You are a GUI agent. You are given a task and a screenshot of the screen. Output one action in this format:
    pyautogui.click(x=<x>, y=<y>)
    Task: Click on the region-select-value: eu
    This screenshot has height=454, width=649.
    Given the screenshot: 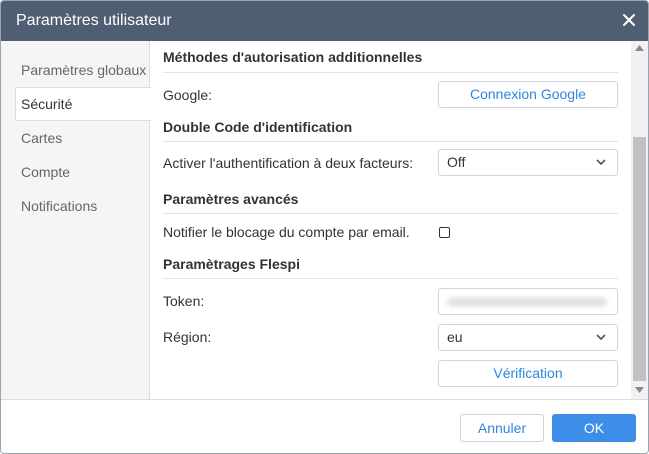 What is the action you would take?
    pyautogui.click(x=455, y=337)
    